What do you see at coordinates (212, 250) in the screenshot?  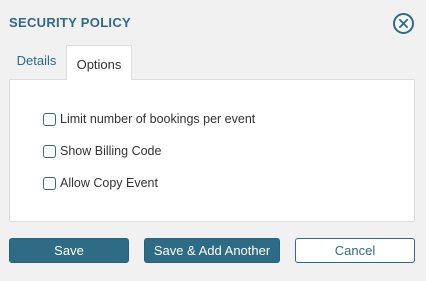 I see `save-and-add-another-button: Save & Add Another` at bounding box center [212, 250].